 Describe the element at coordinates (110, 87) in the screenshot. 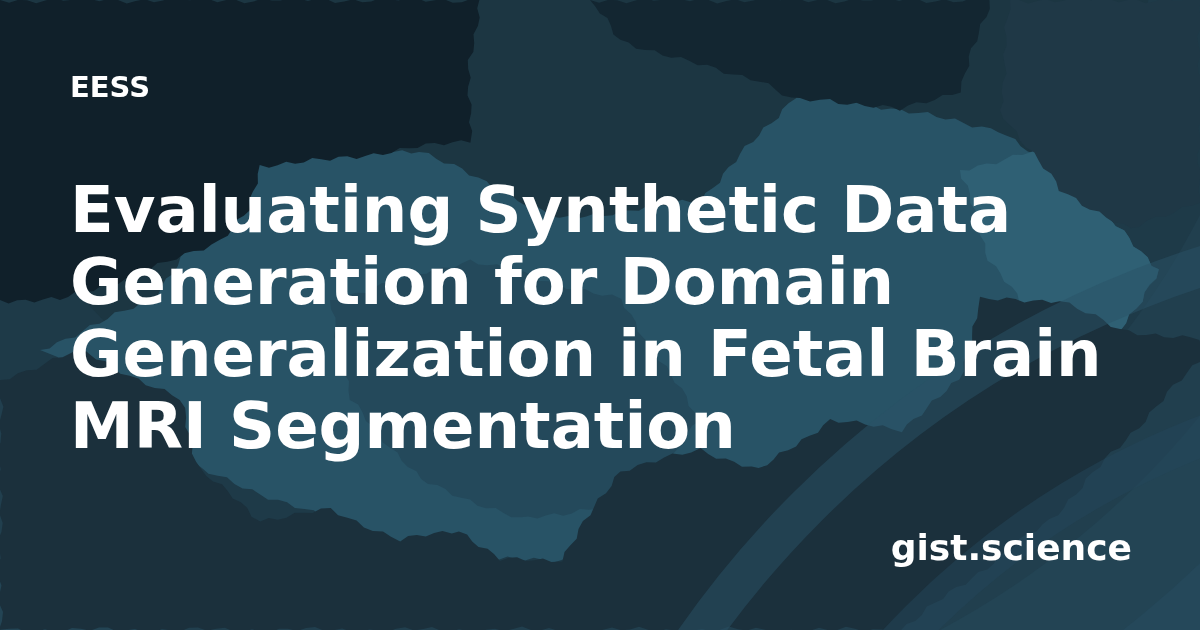

I see `category-label: EESS` at that location.